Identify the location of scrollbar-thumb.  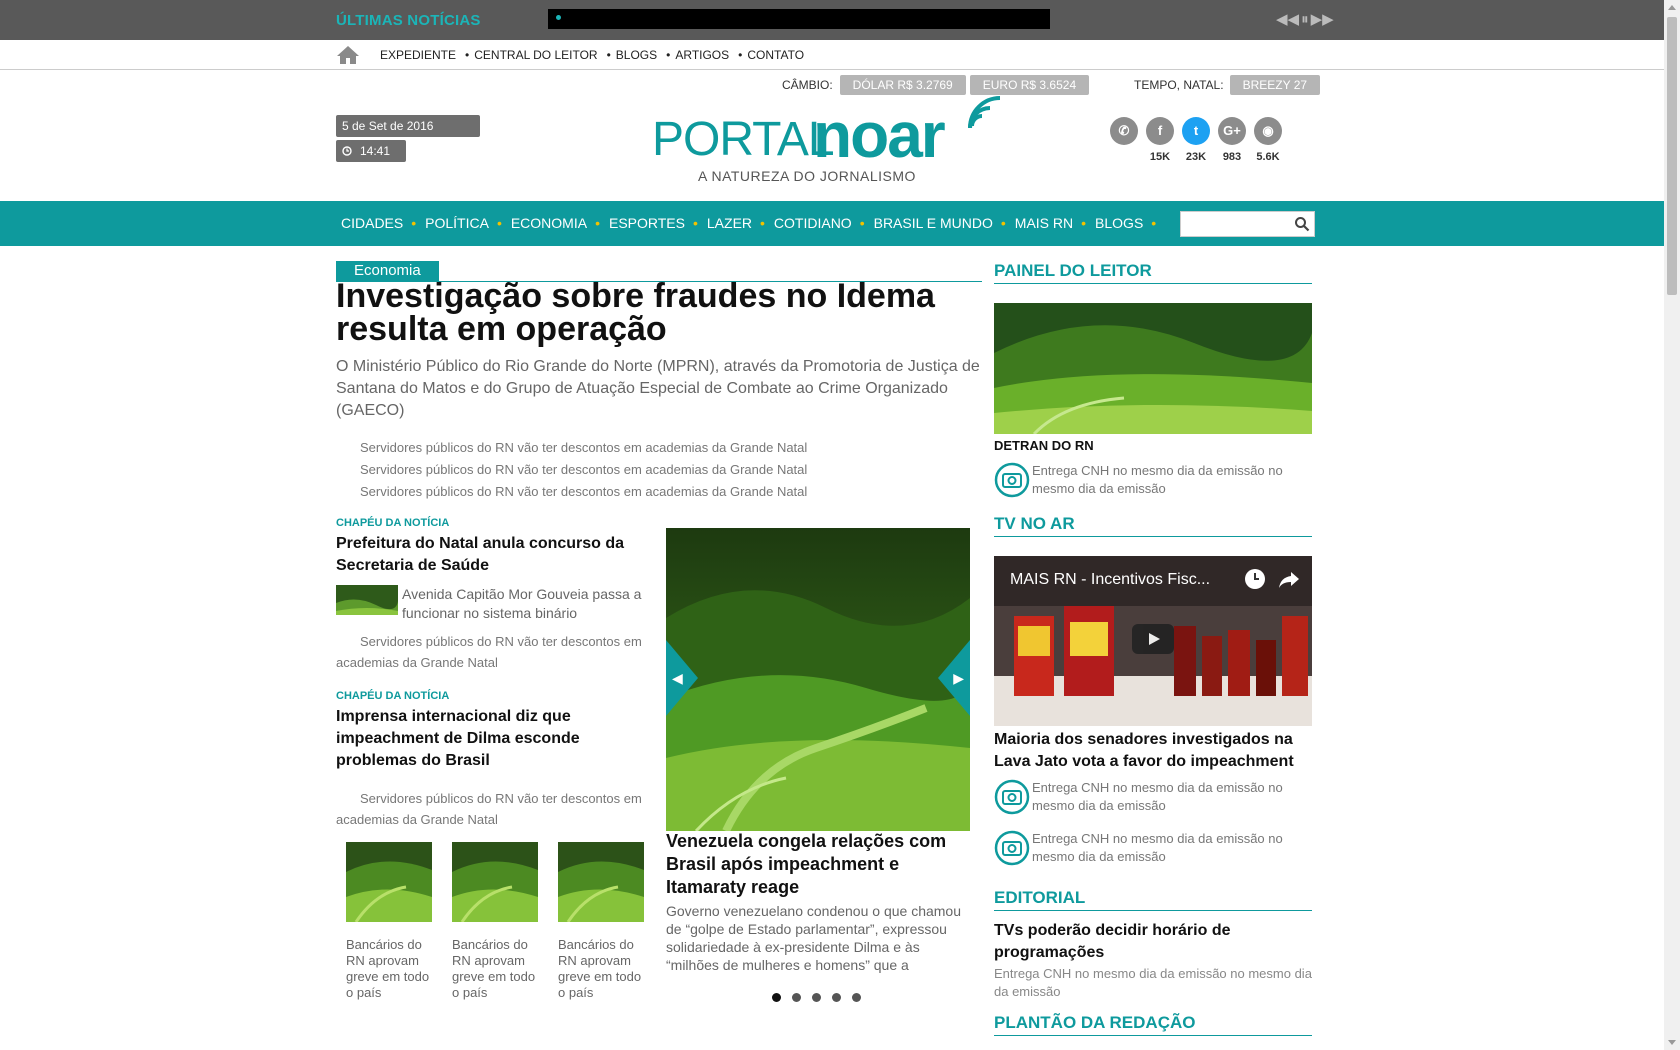
(1672, 156).